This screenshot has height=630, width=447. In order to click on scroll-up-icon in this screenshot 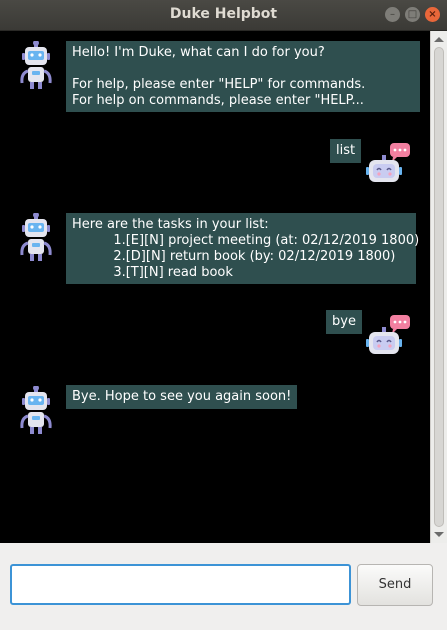, I will do `click(439, 39)`.